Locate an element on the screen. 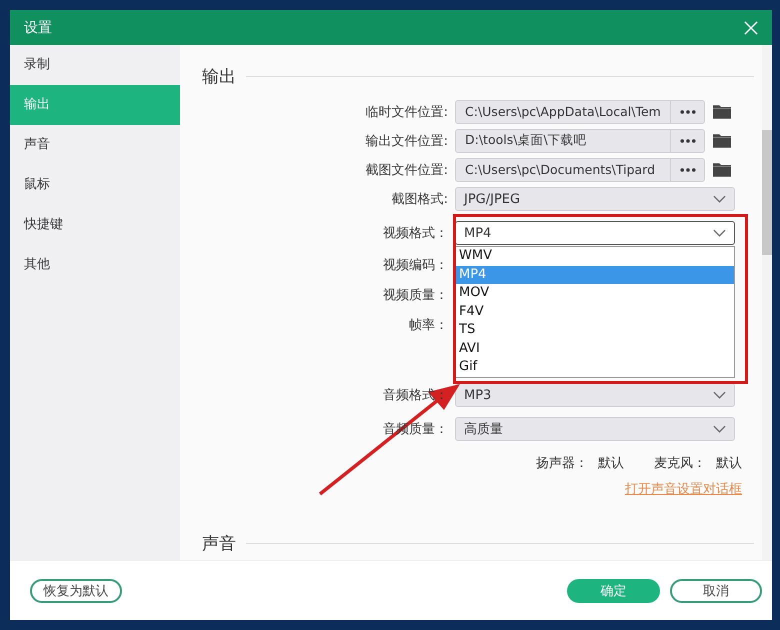 This screenshot has width=780, height=630. field-label: 视频编码： is located at coordinates (415, 265).